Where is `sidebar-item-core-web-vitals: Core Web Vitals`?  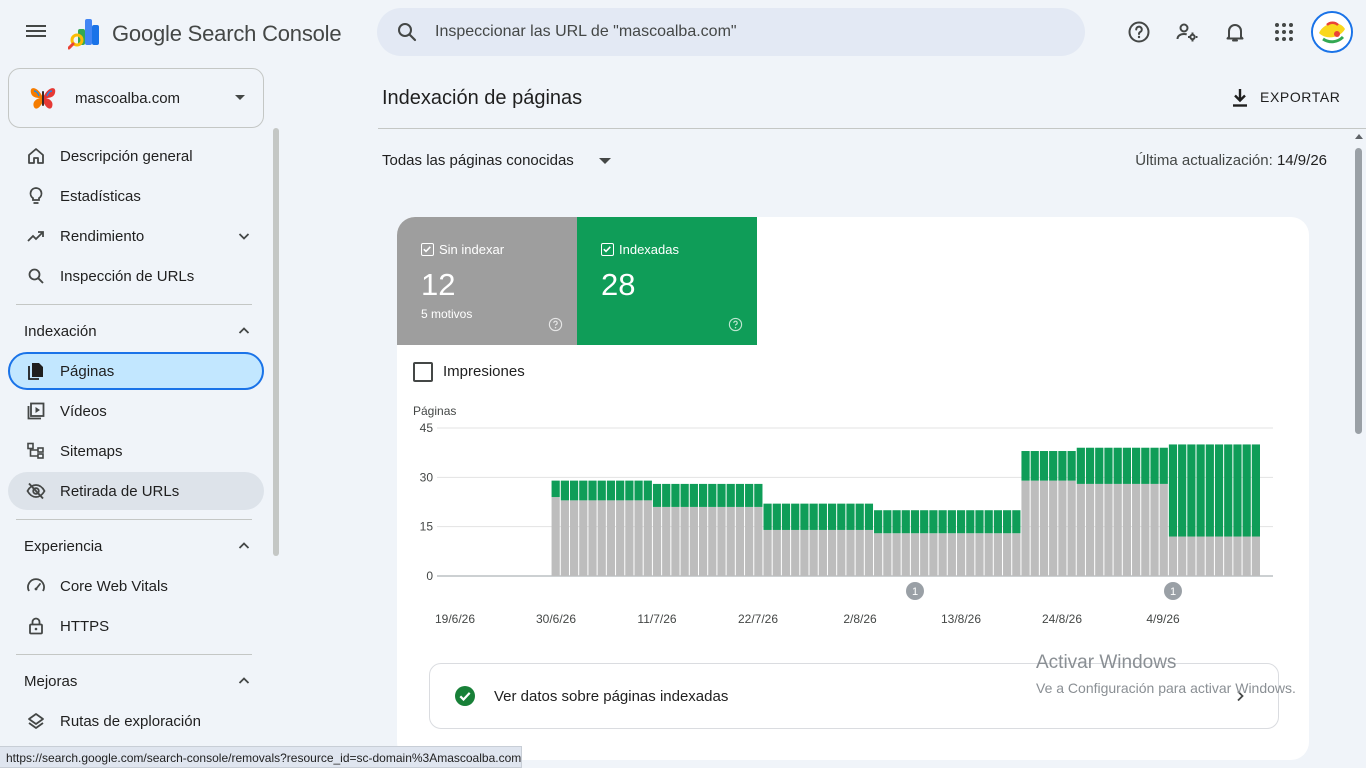 sidebar-item-core-web-vitals: Core Web Vitals is located at coordinates (136, 586).